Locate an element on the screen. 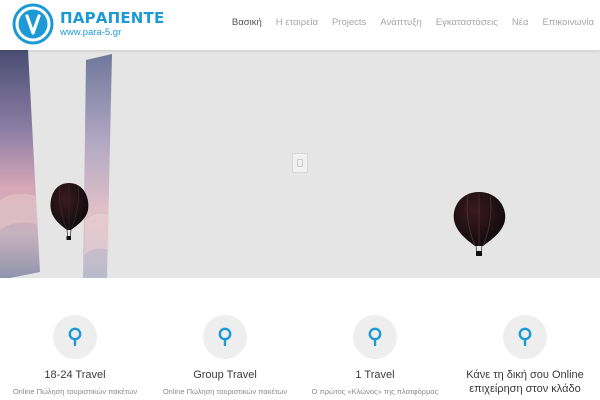  hot-air-balloon-right is located at coordinates (479, 224).